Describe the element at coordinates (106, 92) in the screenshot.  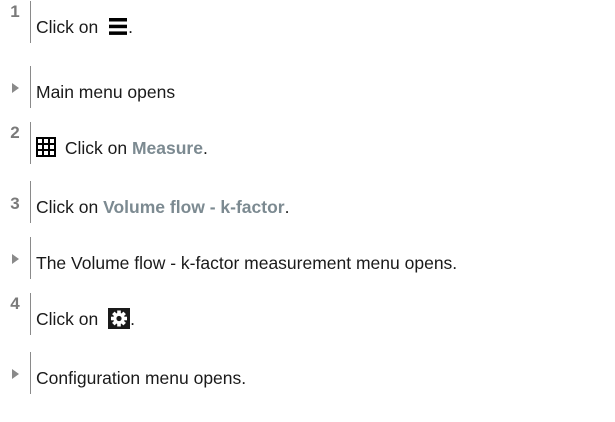
I see `result-text: Main menu opens` at that location.